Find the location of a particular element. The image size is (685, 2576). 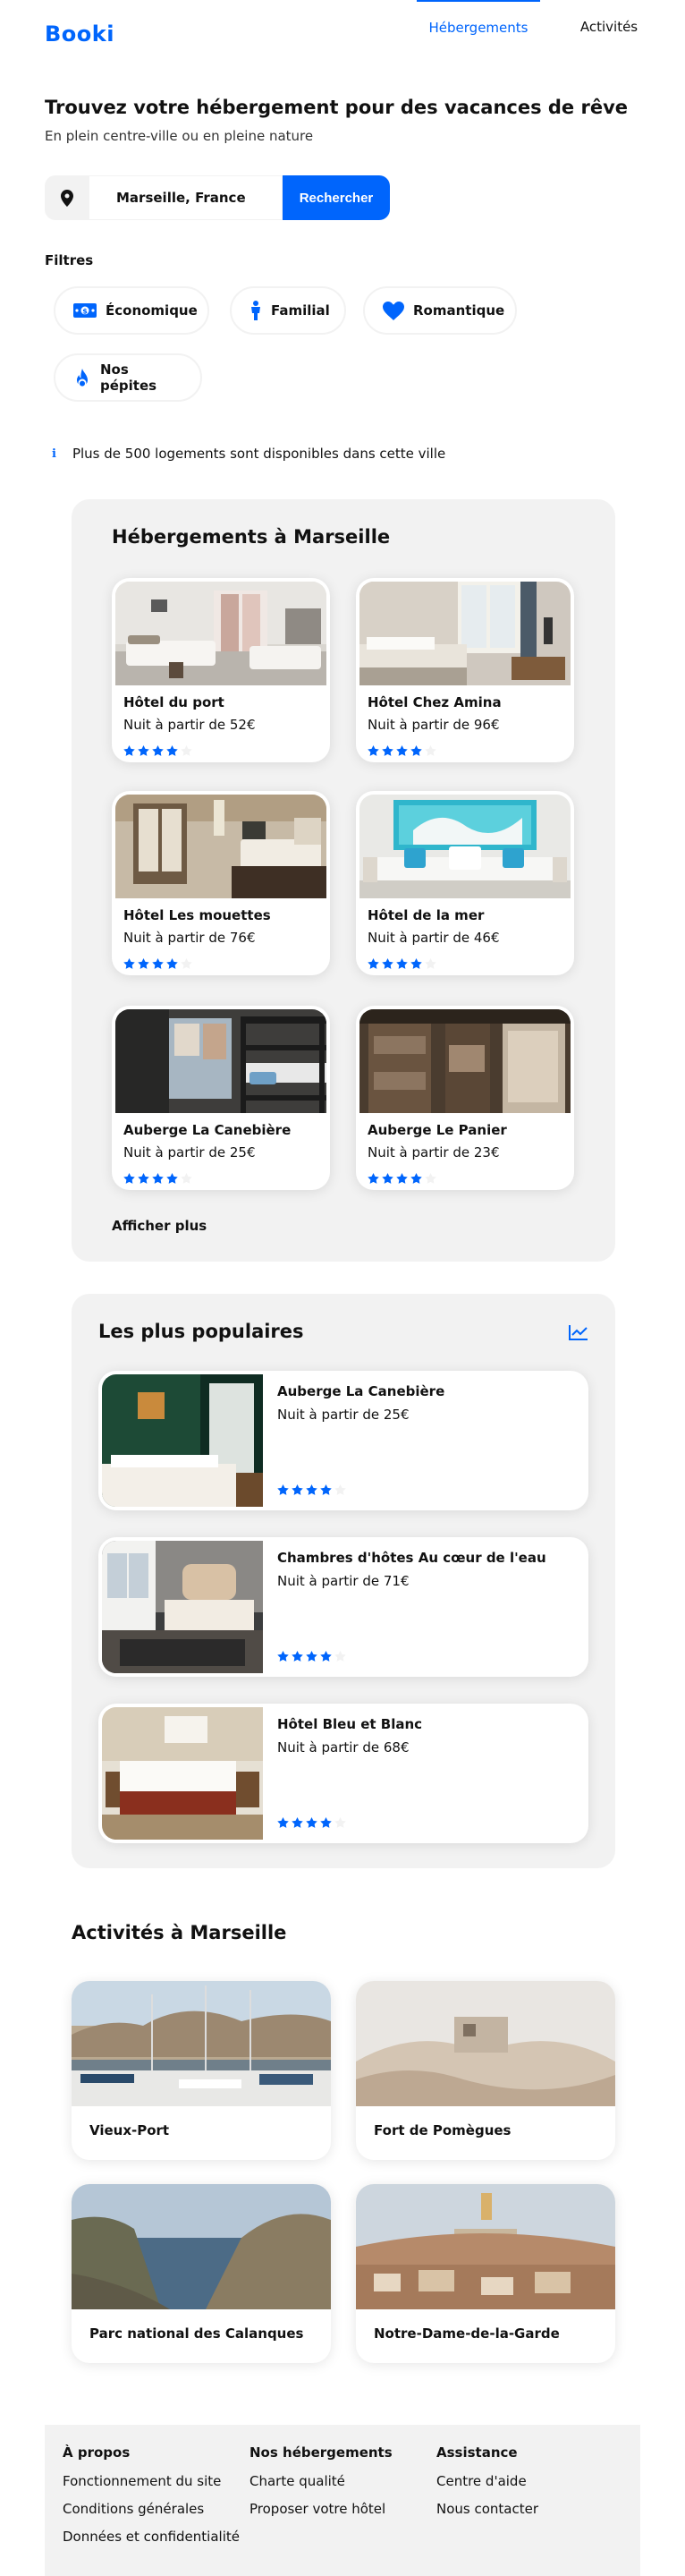

footer-link: Centre d'aide is located at coordinates (487, 2481).